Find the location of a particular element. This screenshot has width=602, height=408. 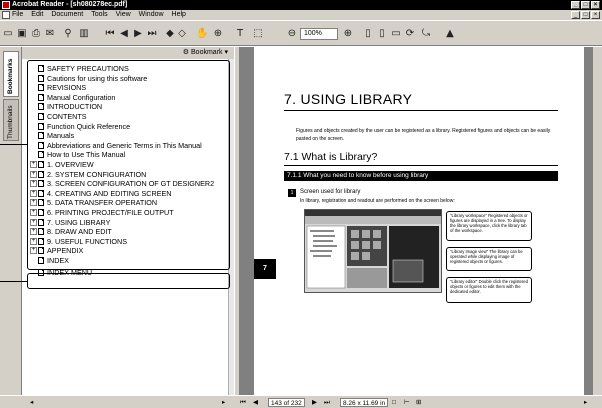

rotate-icon: ⟳ is located at coordinates (410, 34).